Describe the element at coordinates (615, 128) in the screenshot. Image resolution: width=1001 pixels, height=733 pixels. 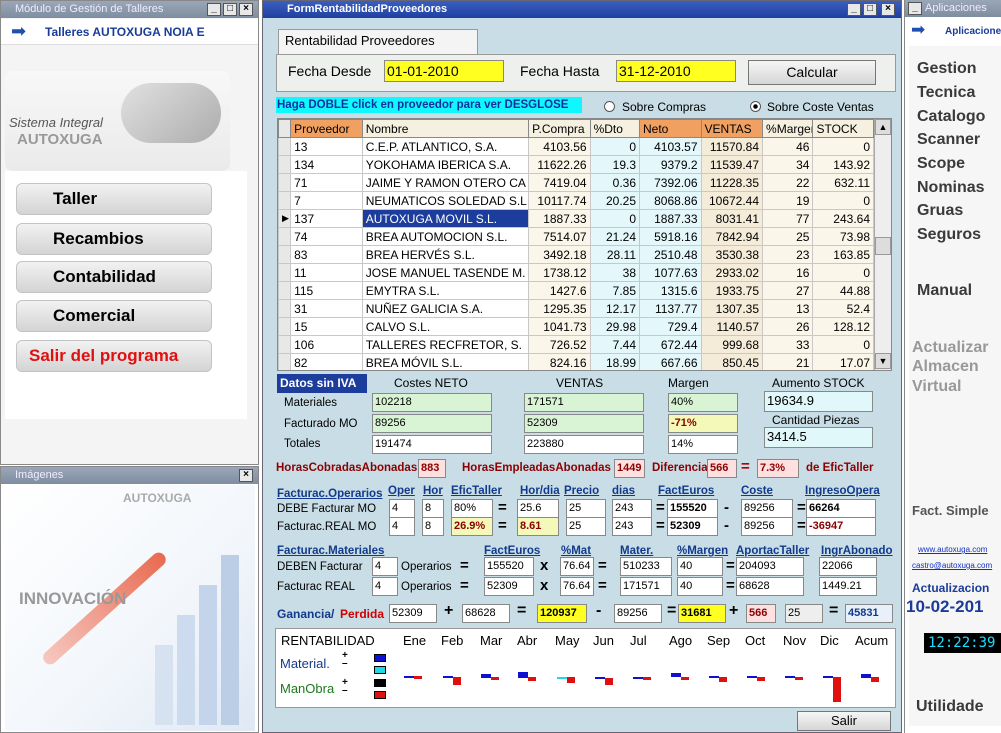
I see `col-dto: %Dto` at that location.